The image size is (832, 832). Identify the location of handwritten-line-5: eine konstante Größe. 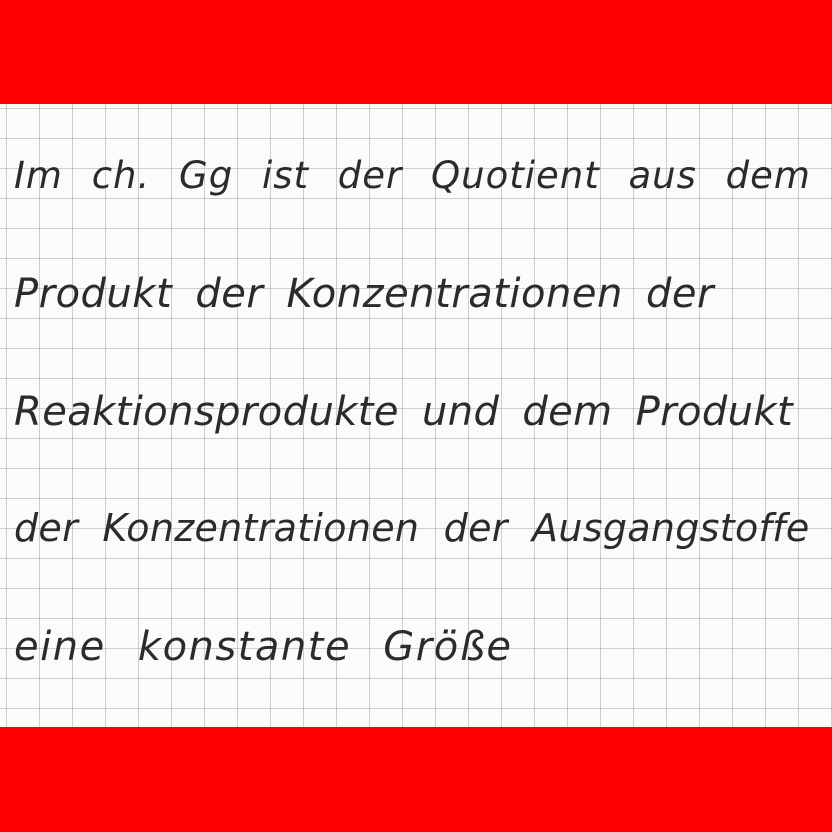
(263, 647).